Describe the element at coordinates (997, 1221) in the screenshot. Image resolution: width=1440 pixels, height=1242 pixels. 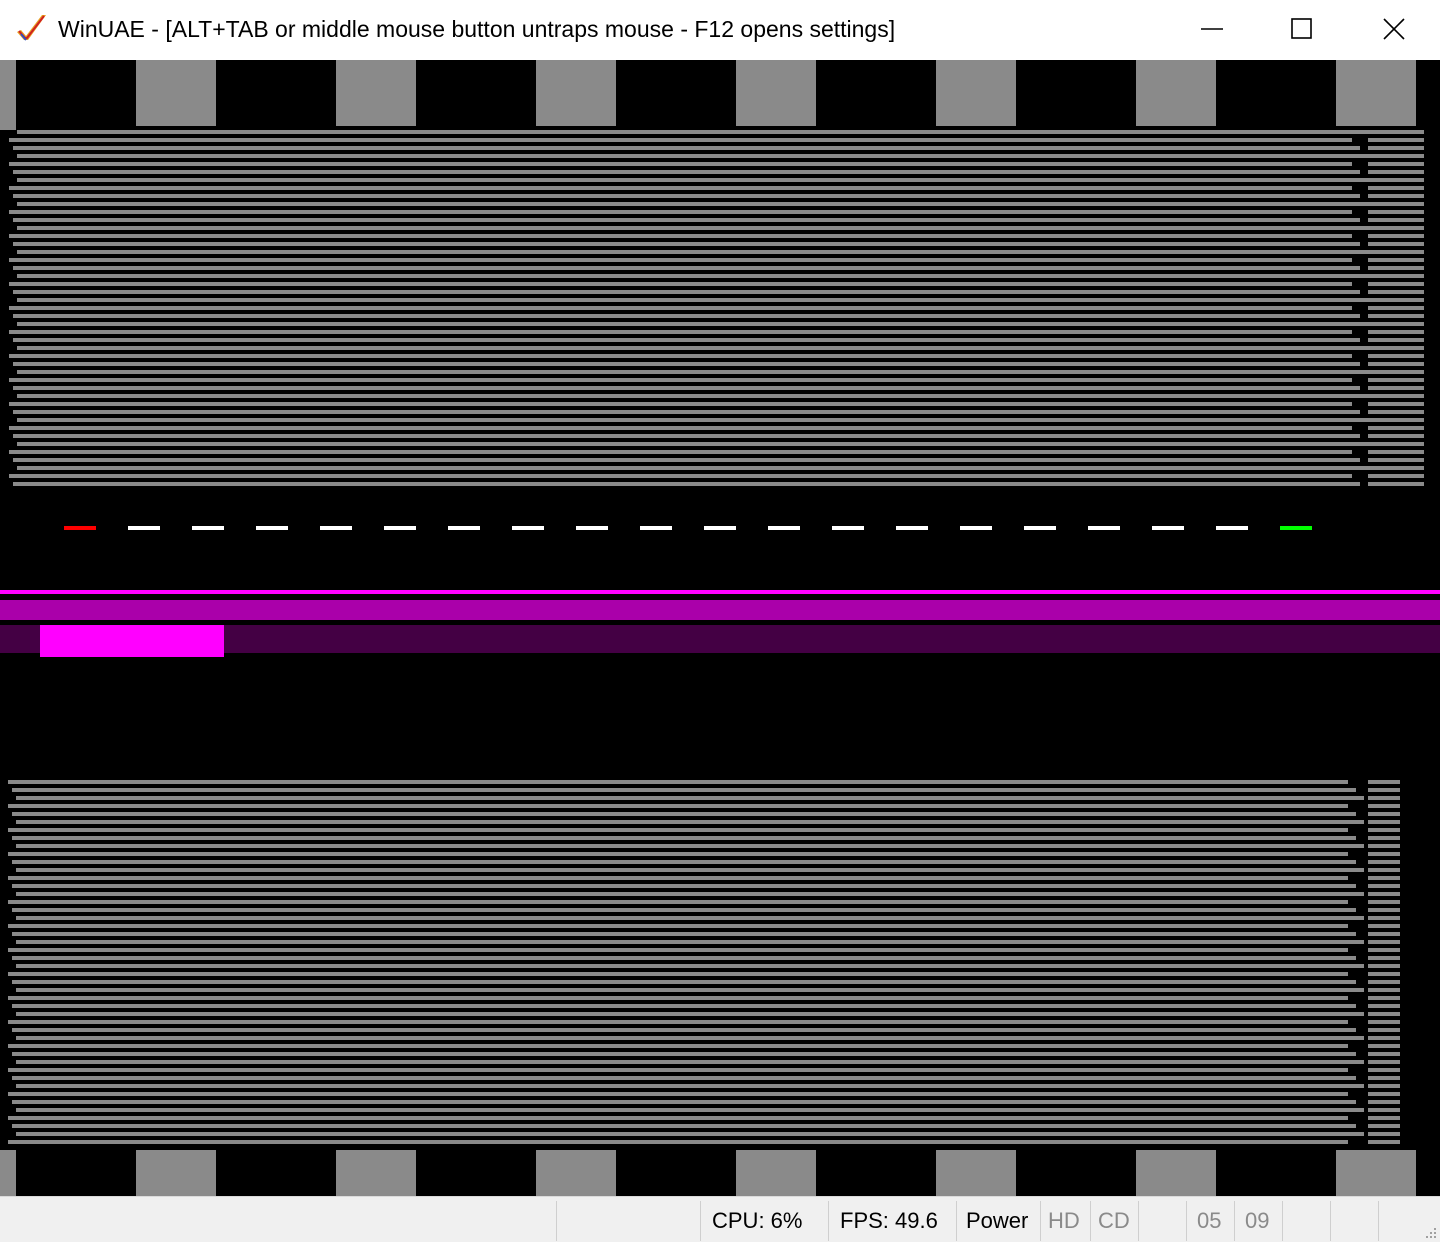
I see `power-led: Power` at that location.